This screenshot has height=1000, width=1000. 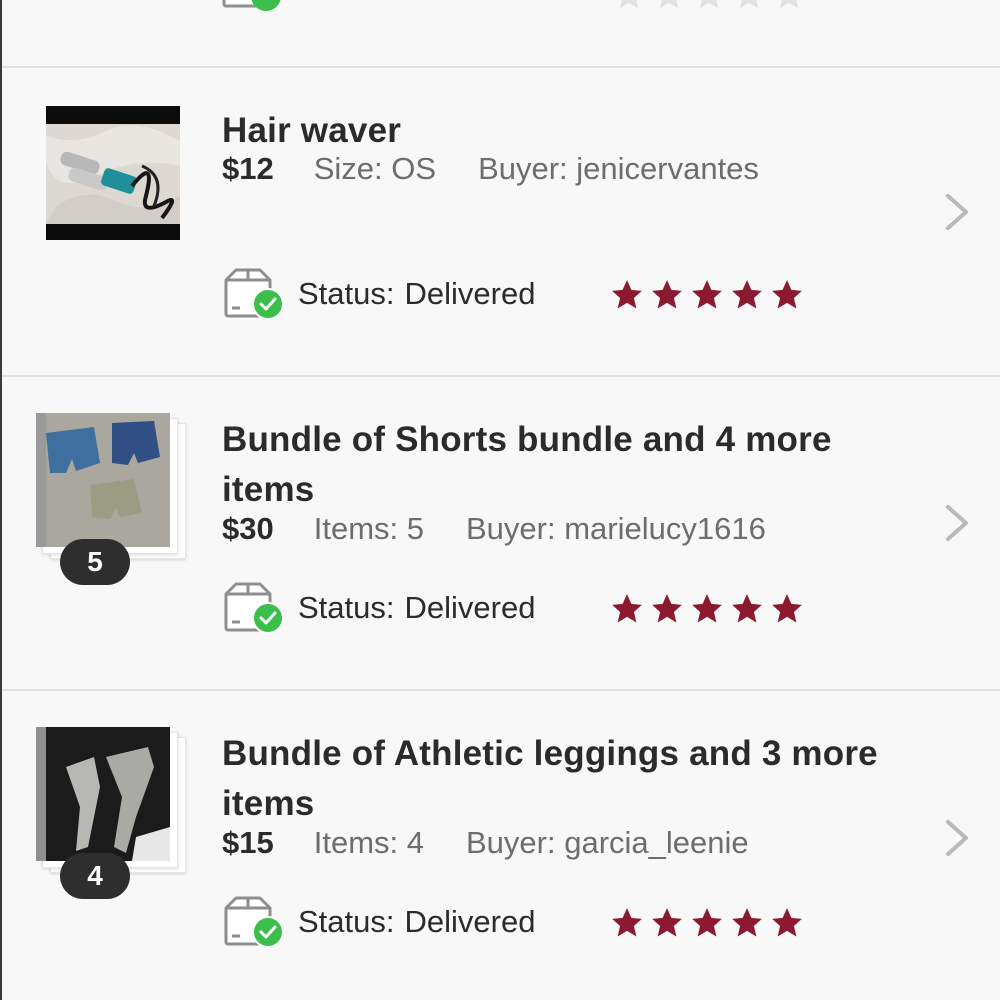 I want to click on item-price: $30, so click(x=248, y=528).